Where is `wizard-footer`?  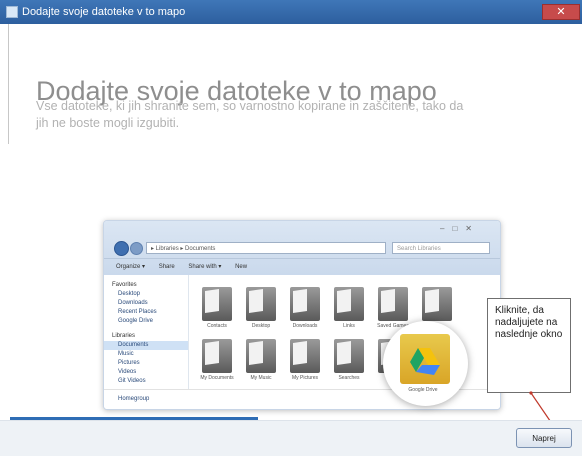 wizard-footer is located at coordinates (291, 438).